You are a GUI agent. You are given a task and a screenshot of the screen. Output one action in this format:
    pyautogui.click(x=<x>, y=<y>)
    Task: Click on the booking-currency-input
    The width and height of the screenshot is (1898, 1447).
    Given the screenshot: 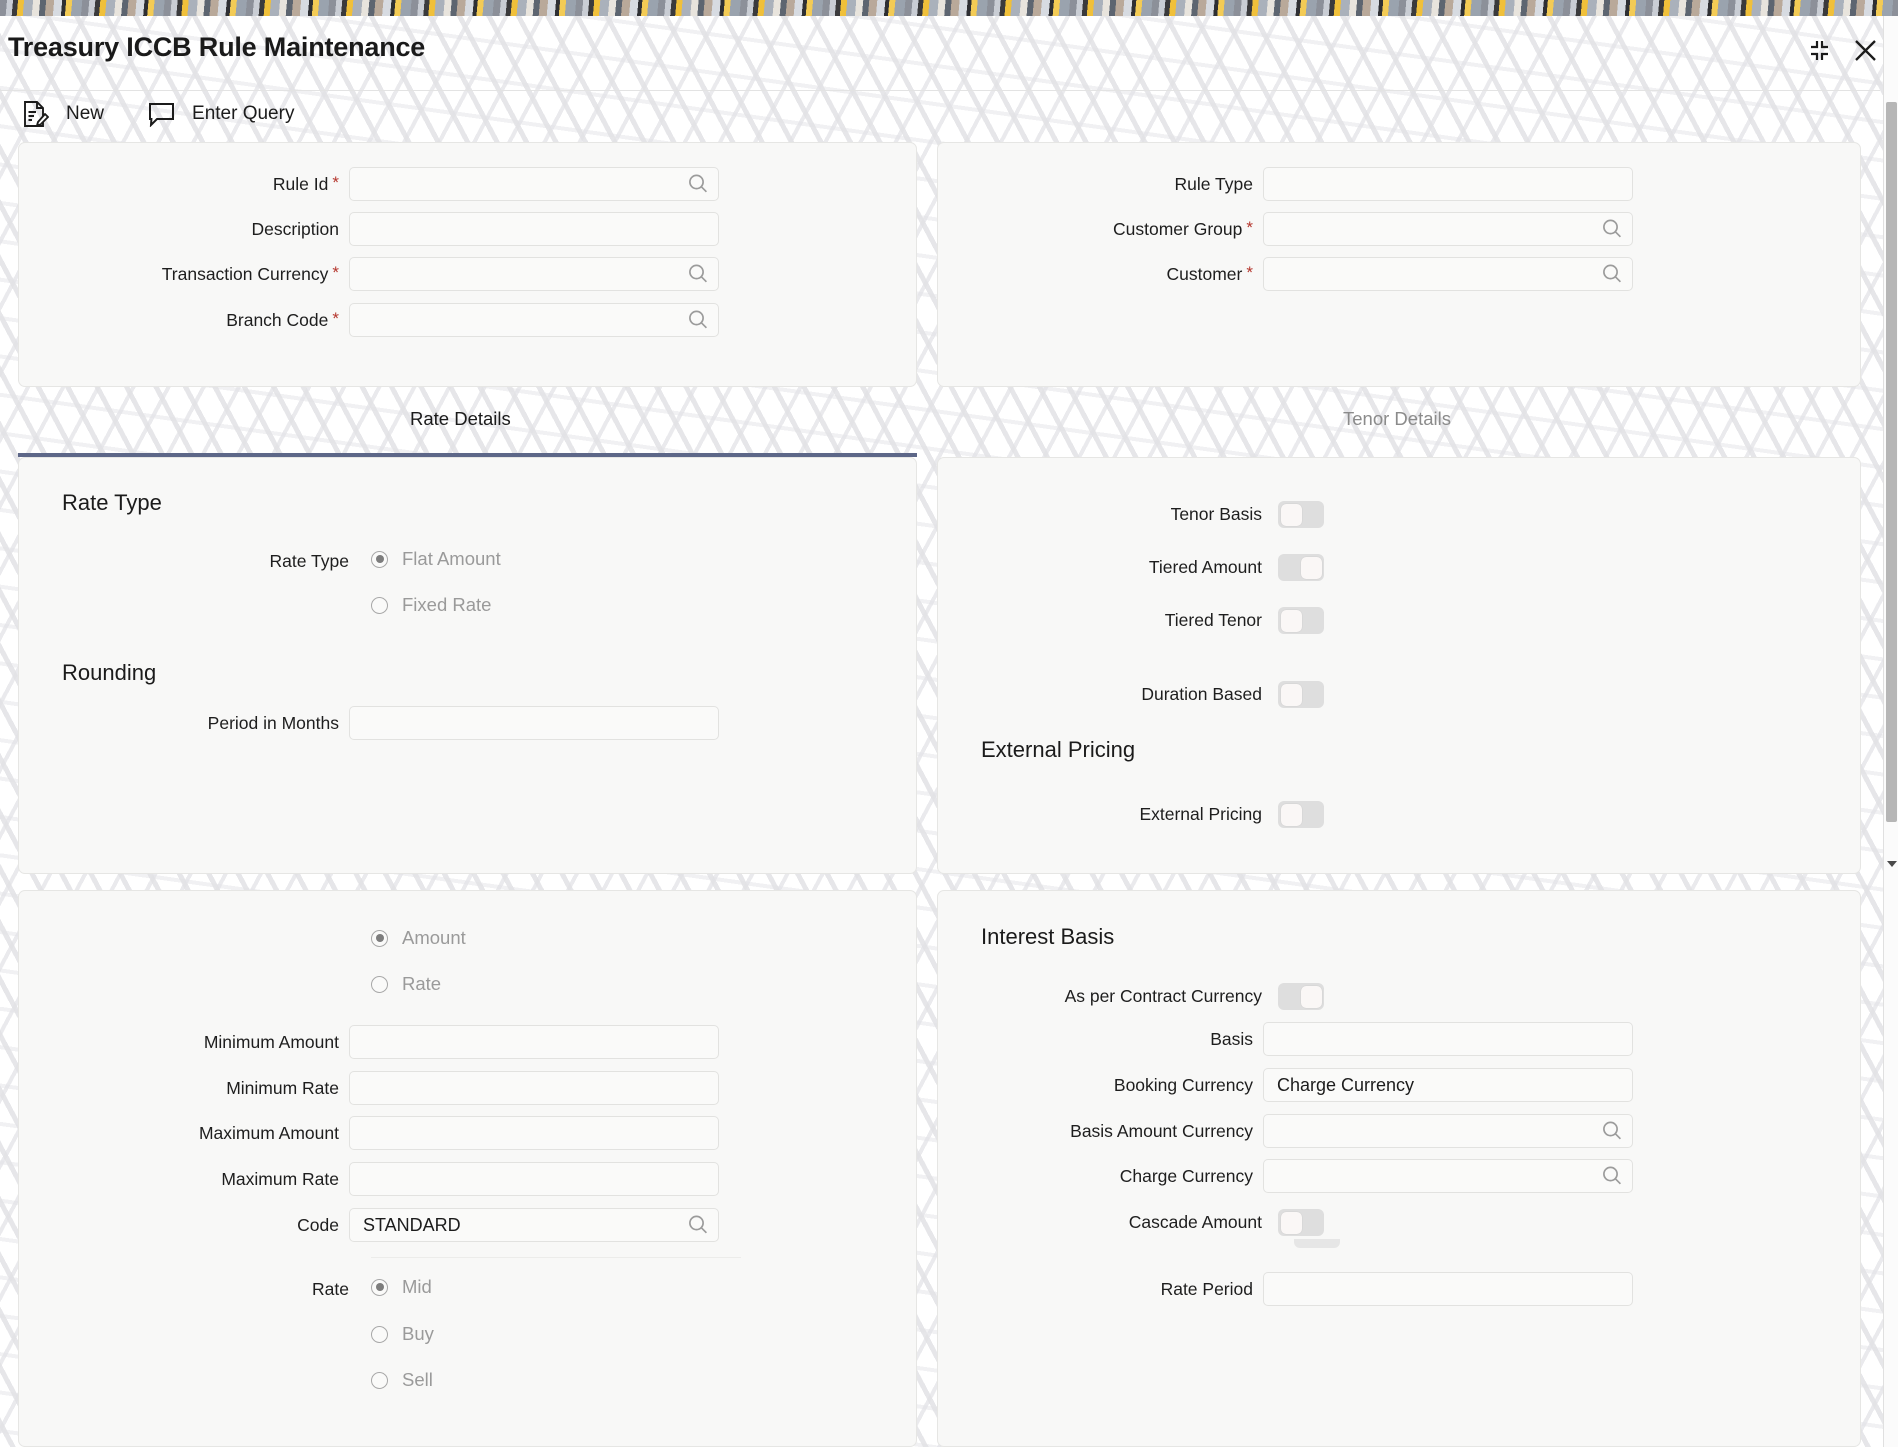 What is the action you would take?
    pyautogui.click(x=1448, y=1085)
    